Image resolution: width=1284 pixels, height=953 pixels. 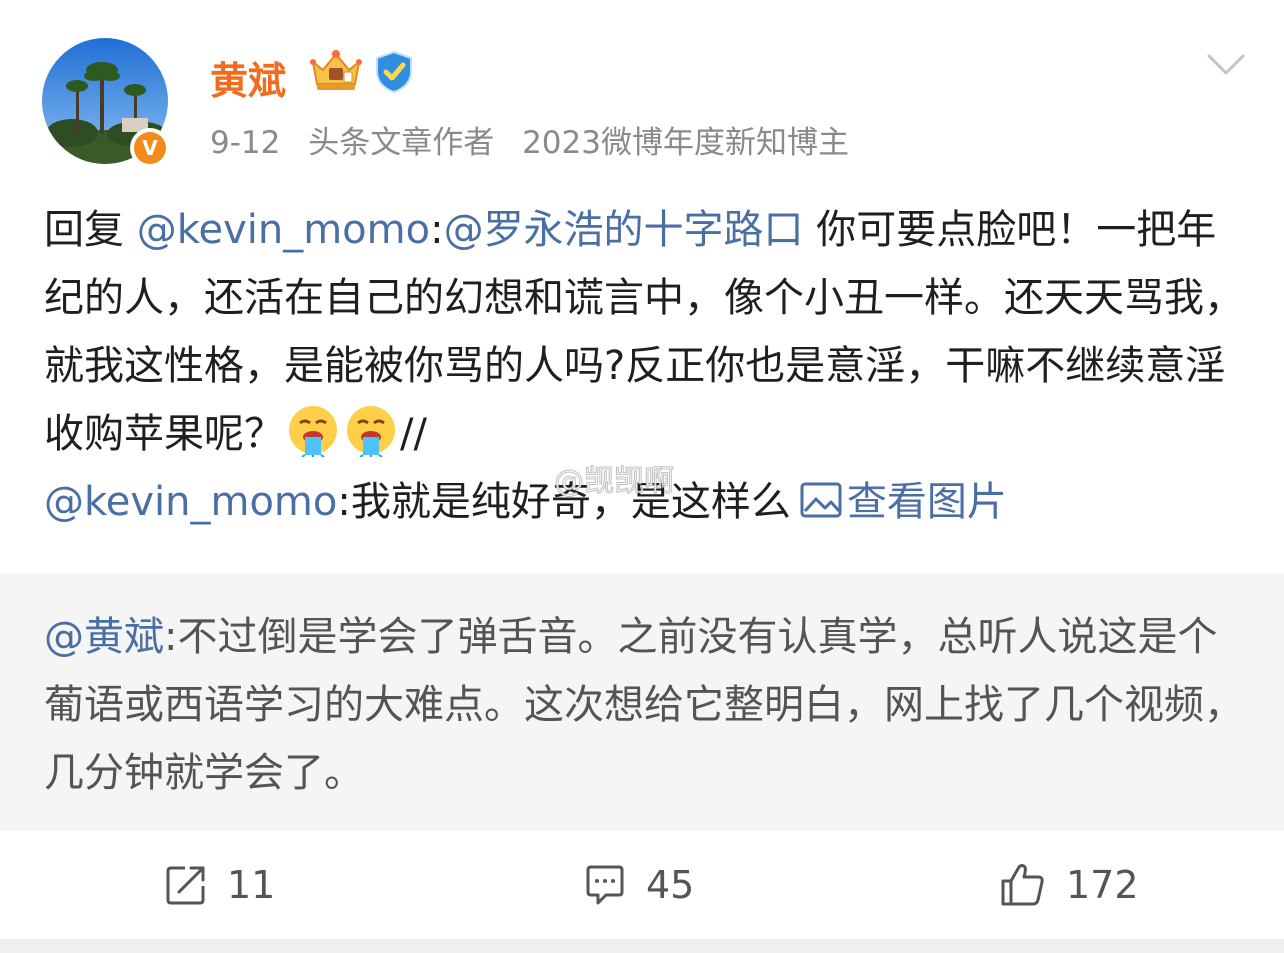 What do you see at coordinates (639, 885) in the screenshot?
I see `comment-button: 45` at bounding box center [639, 885].